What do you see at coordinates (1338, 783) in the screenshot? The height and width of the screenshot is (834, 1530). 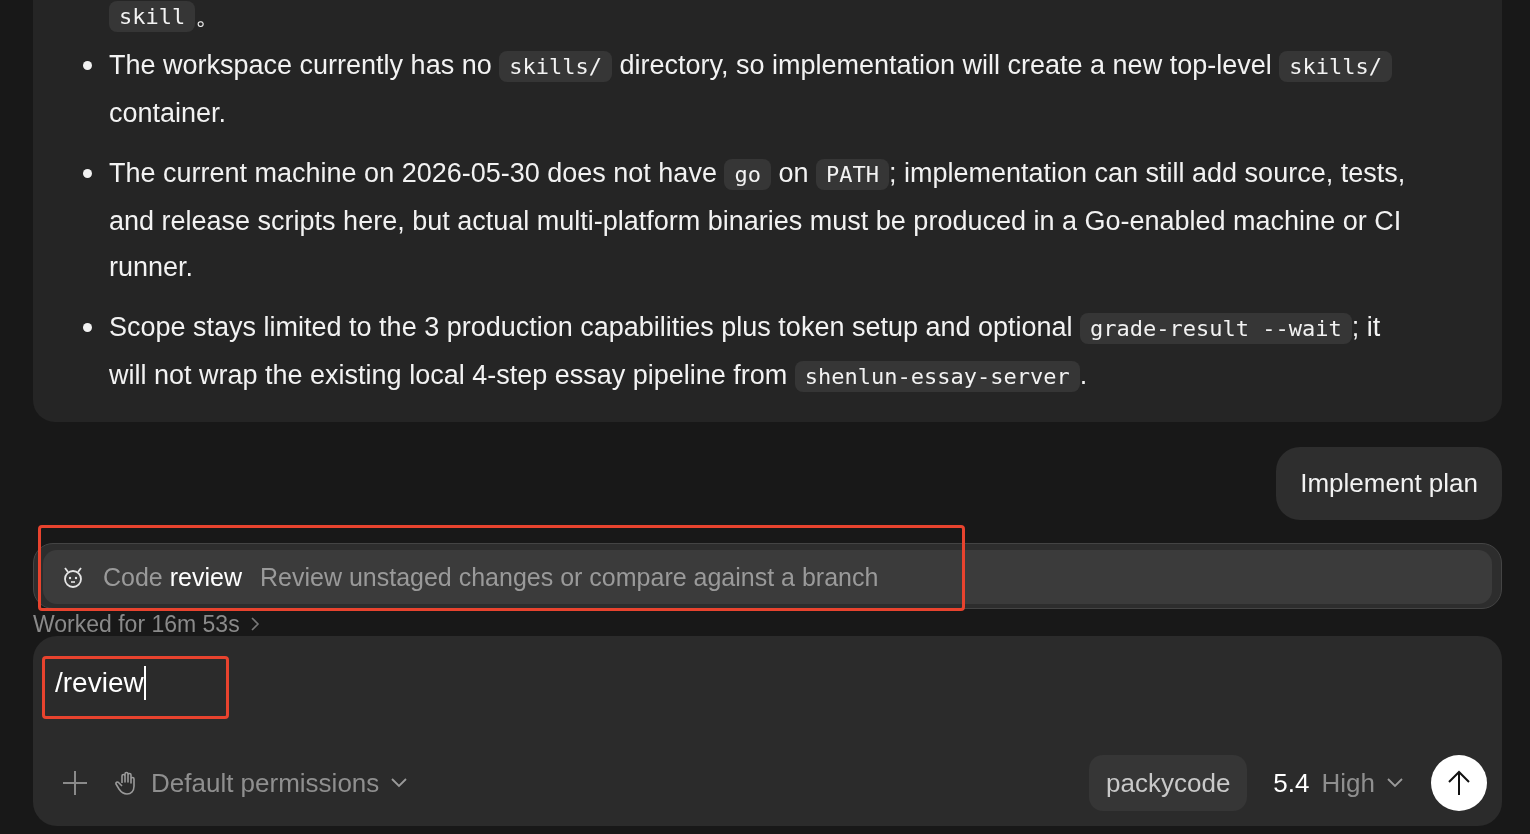 I see `model-dropdown: 5.4 High` at bounding box center [1338, 783].